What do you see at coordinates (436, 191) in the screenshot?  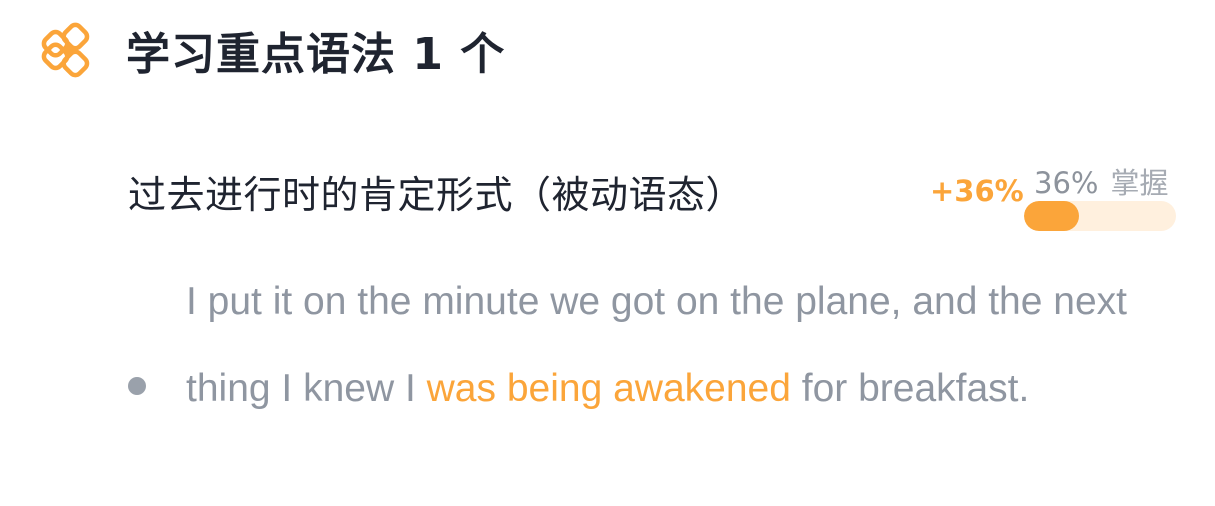 I see `grammar-point-title: 过去进行时的肯定形式（被动语态）` at bounding box center [436, 191].